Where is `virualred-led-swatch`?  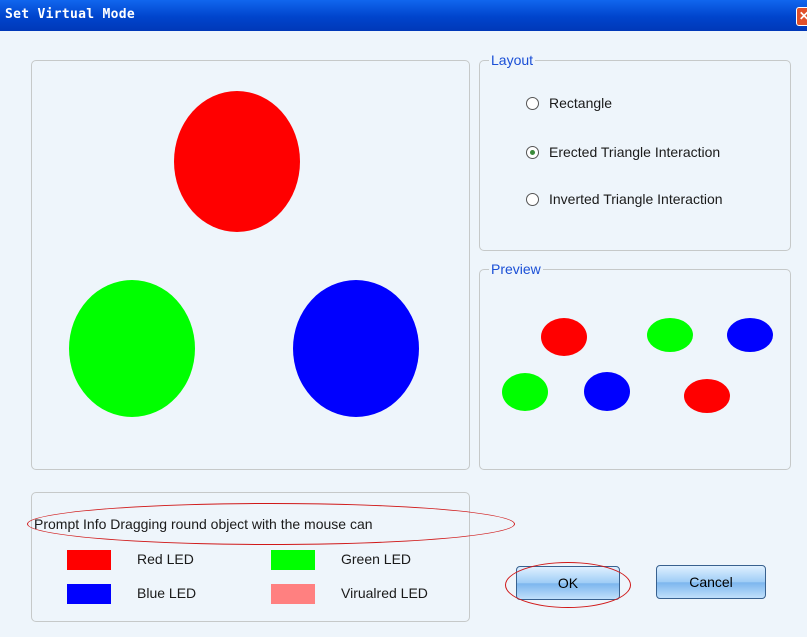
virualred-led-swatch is located at coordinates (293, 594).